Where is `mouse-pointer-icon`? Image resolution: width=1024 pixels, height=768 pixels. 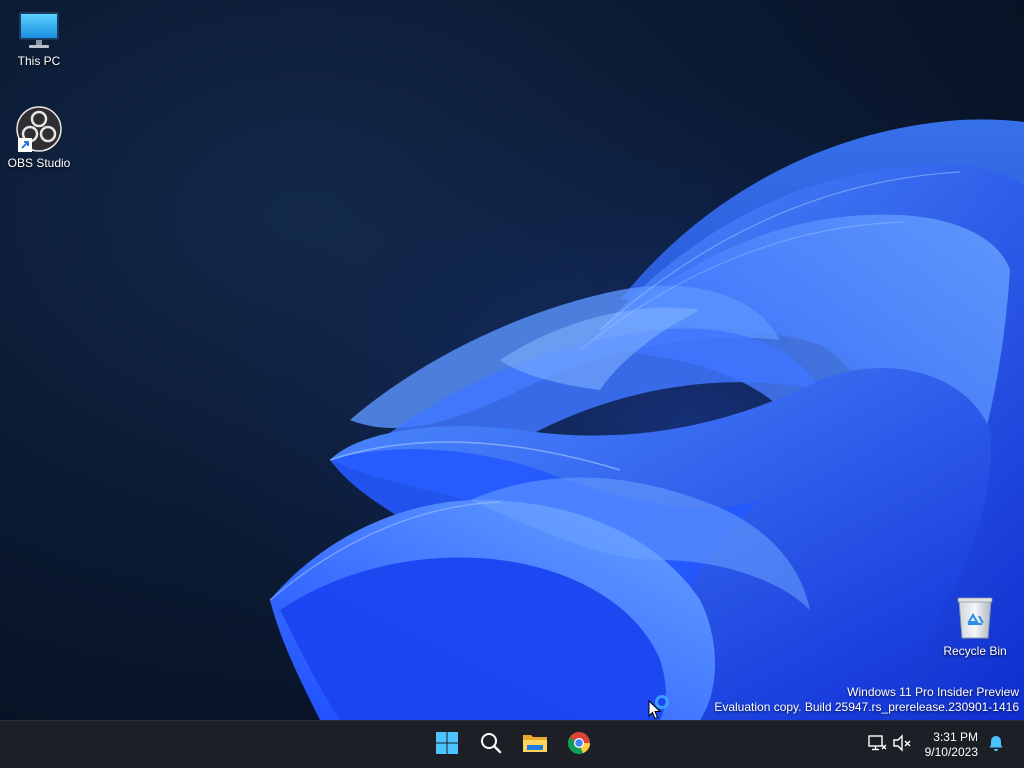
mouse-pointer-icon is located at coordinates (655, 710).